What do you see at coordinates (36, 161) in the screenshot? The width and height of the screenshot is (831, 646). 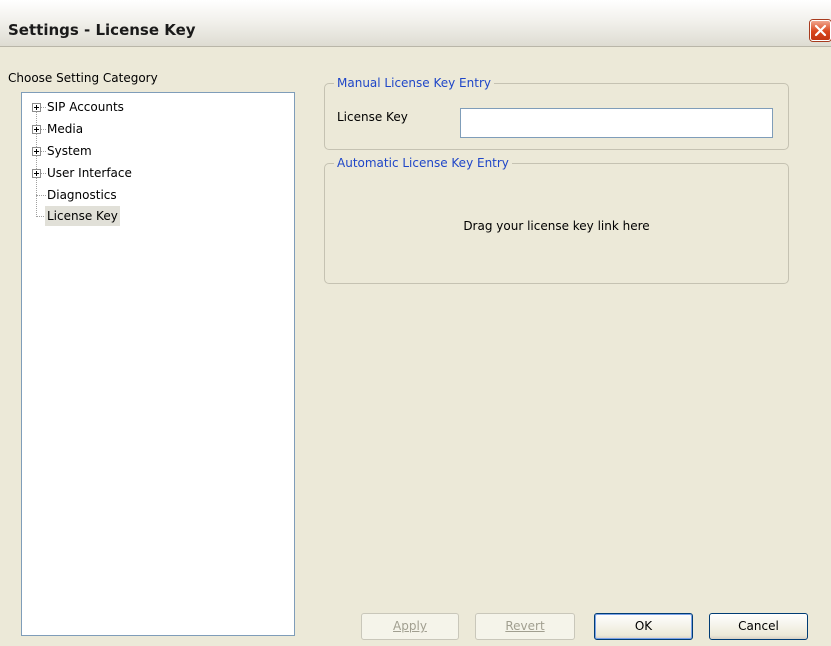 I see `tree-connector` at bounding box center [36, 161].